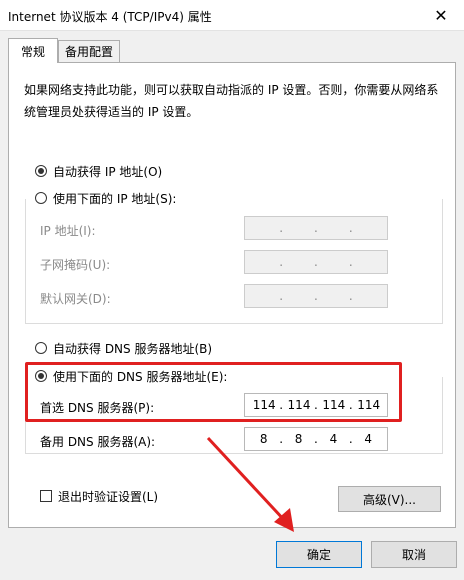 The width and height of the screenshot is (464, 580). I want to click on arrow-shaft, so click(247, 480).